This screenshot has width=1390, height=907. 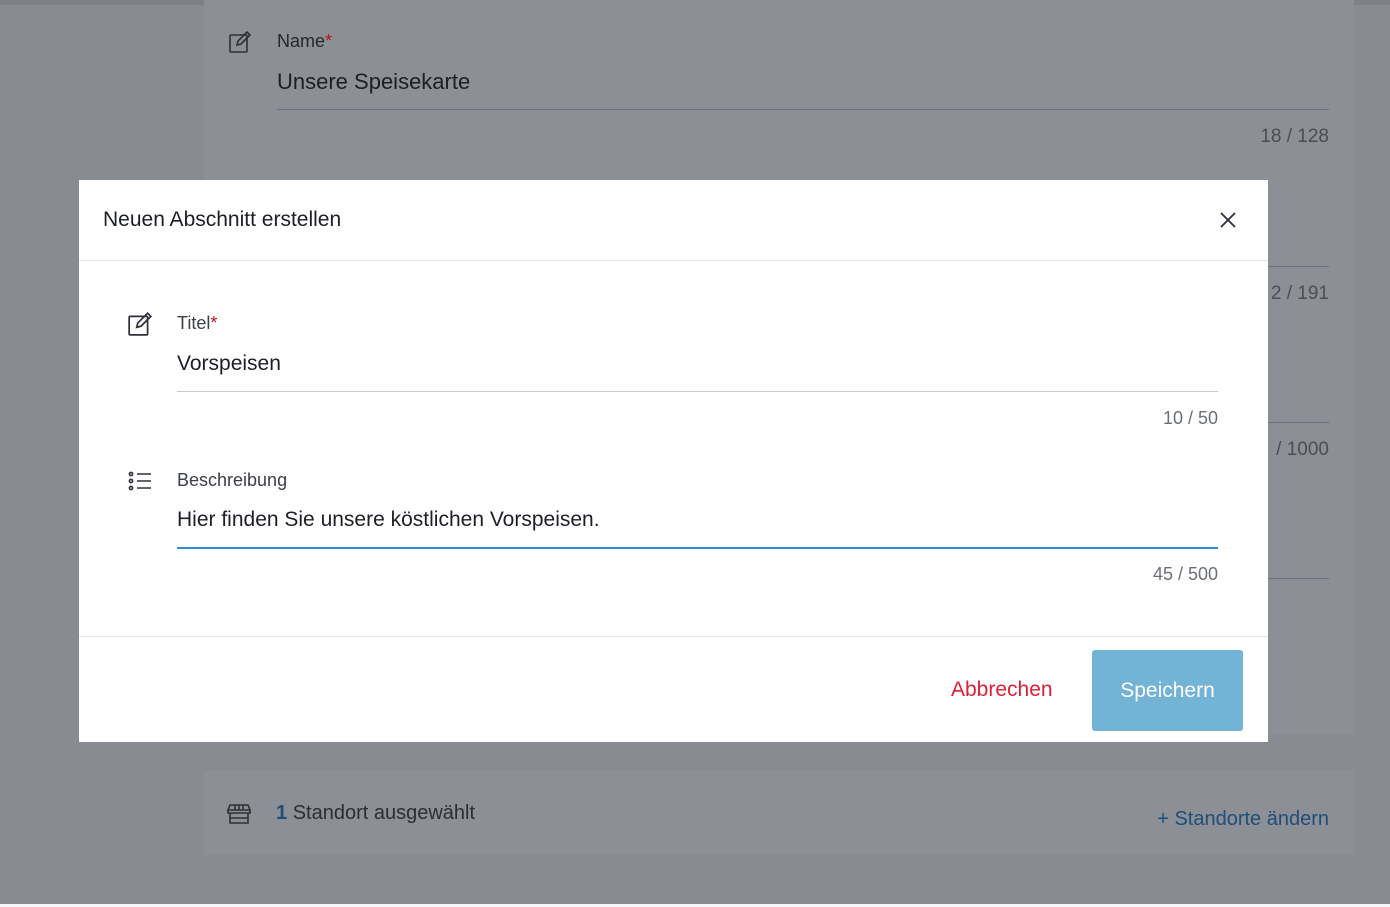 I want to click on description-input, so click(x=697, y=520).